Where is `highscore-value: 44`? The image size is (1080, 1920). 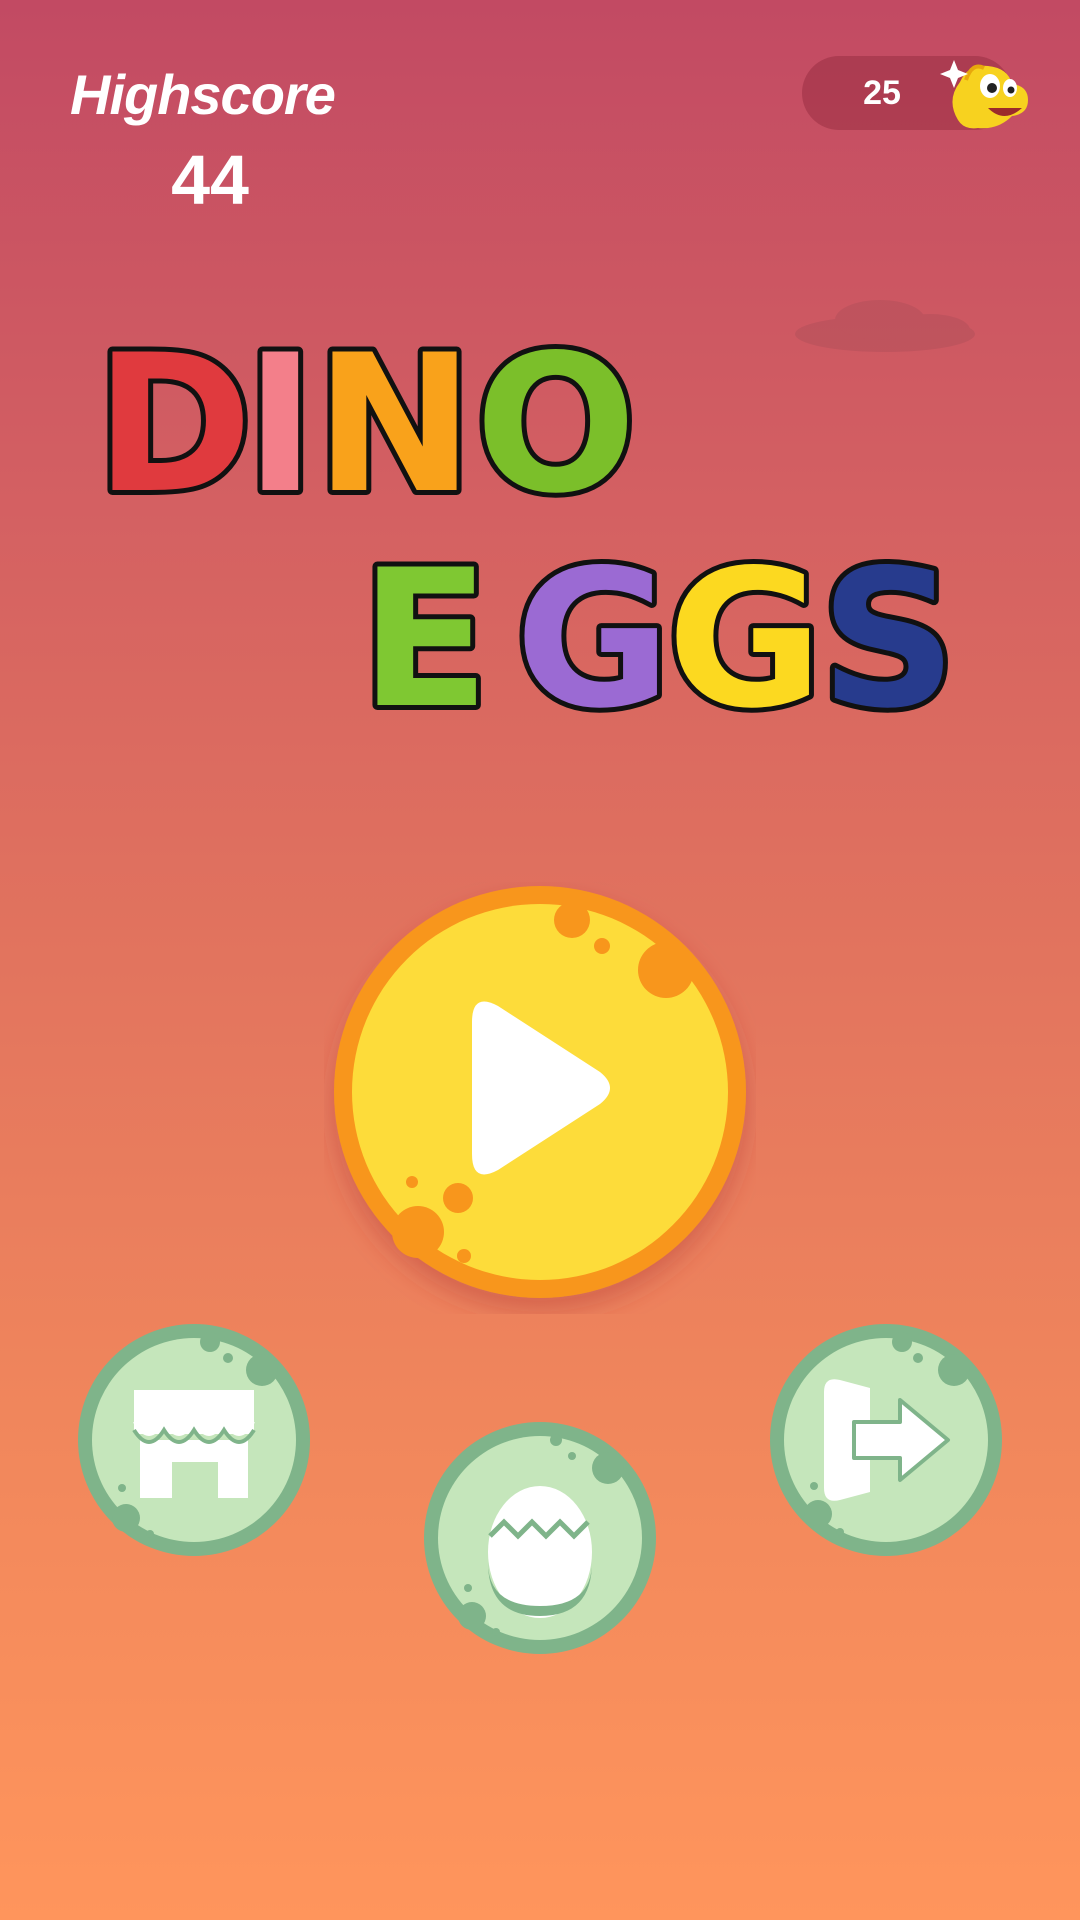
highscore-value: 44 is located at coordinates (210, 180).